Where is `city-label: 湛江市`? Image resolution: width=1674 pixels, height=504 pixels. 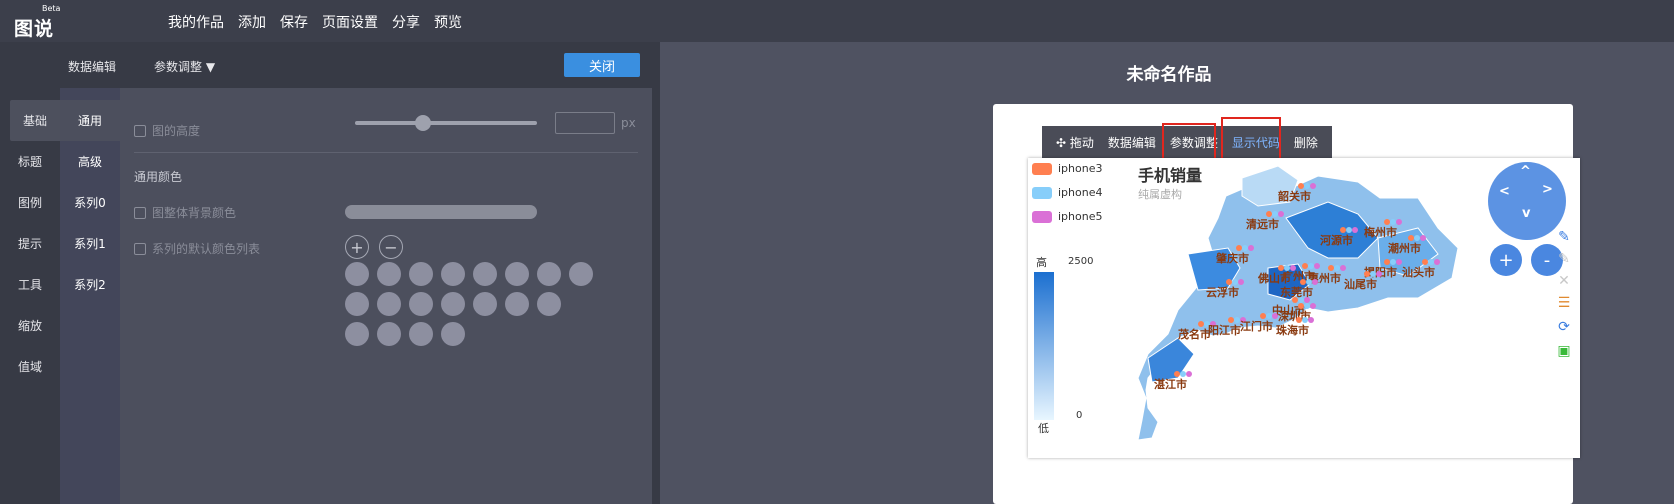 city-label: 湛江市 is located at coordinates (1170, 384).